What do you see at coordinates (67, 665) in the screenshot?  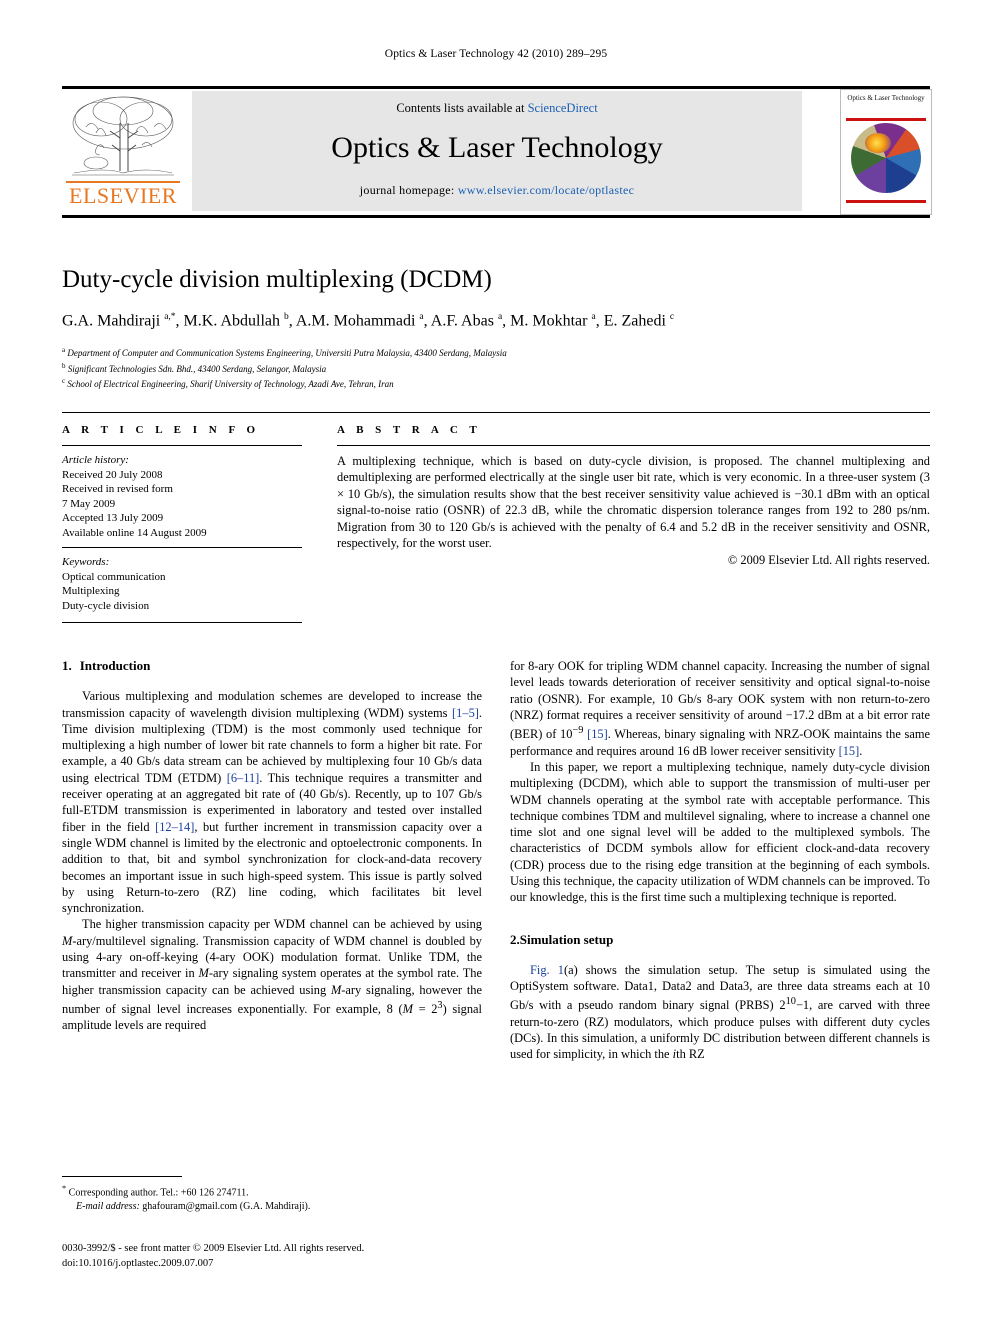 I see `section-number: 1.` at bounding box center [67, 665].